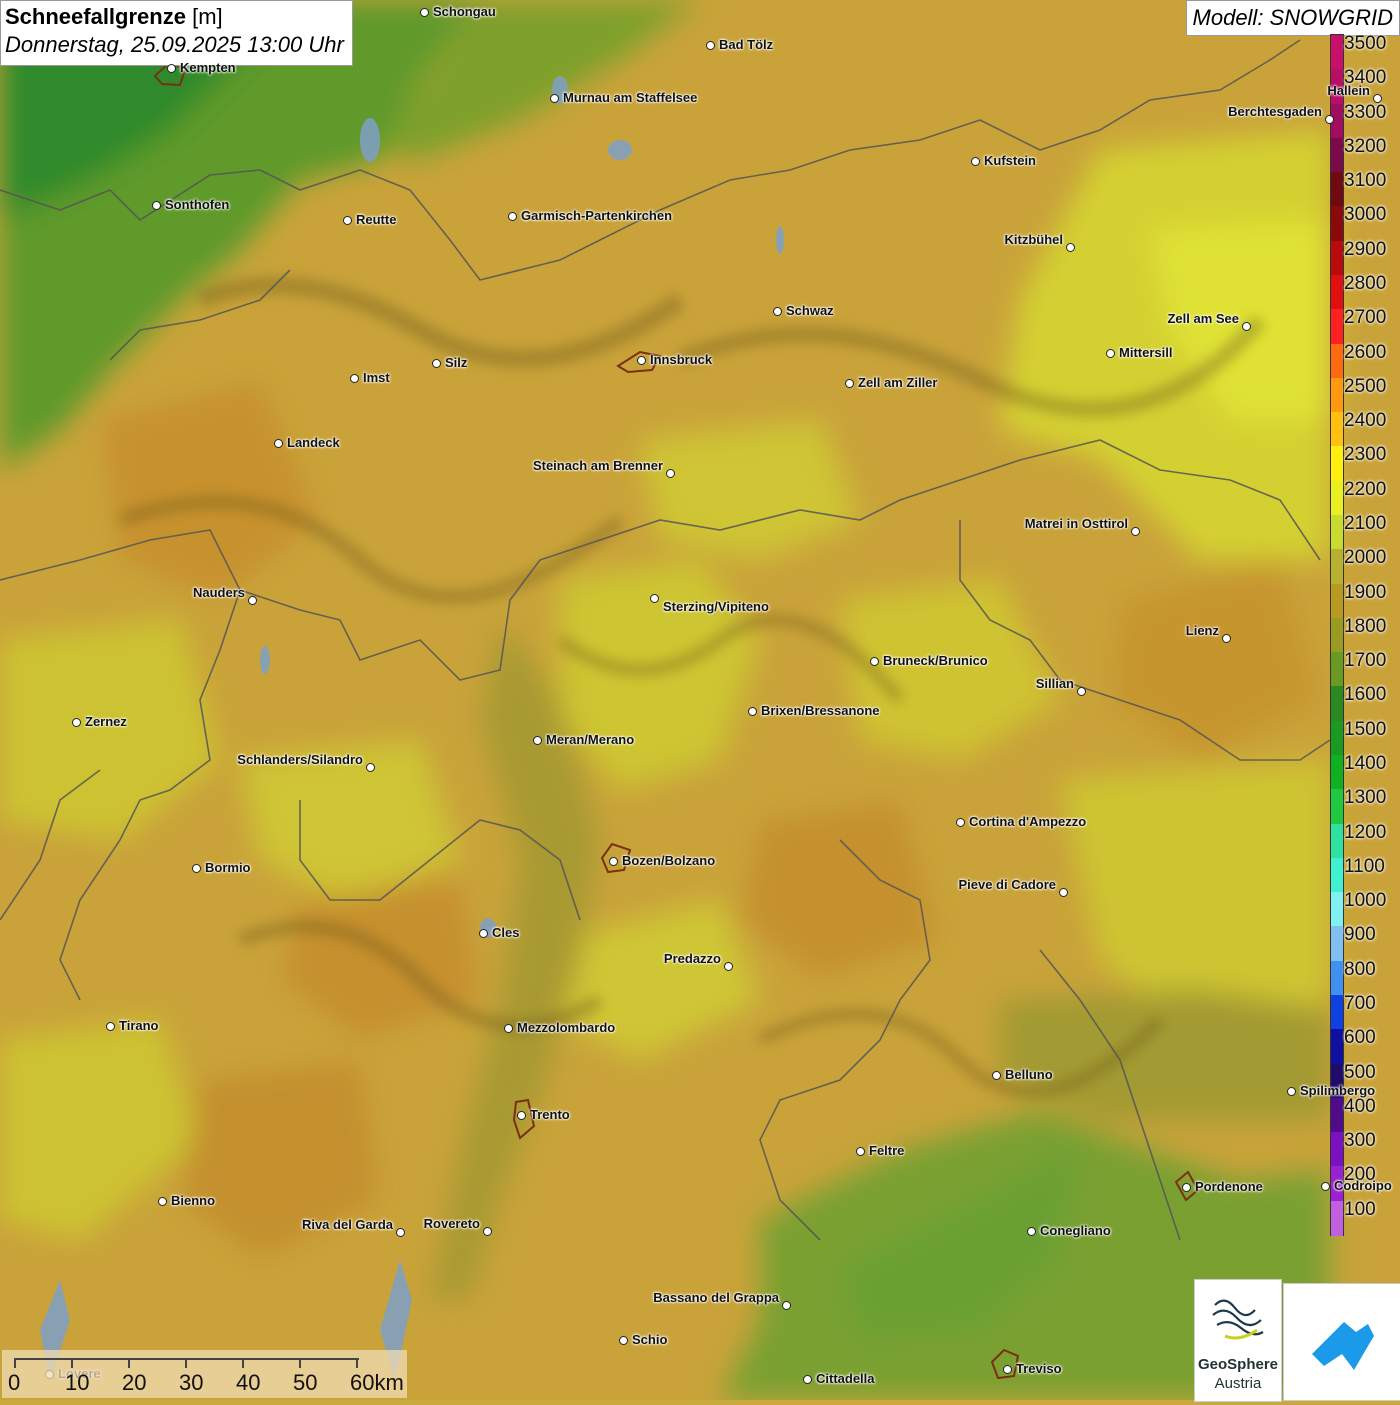 The height and width of the screenshot is (1405, 1400). Describe the element at coordinates (1055, 683) in the screenshot. I see `city-label: Sillian` at that location.